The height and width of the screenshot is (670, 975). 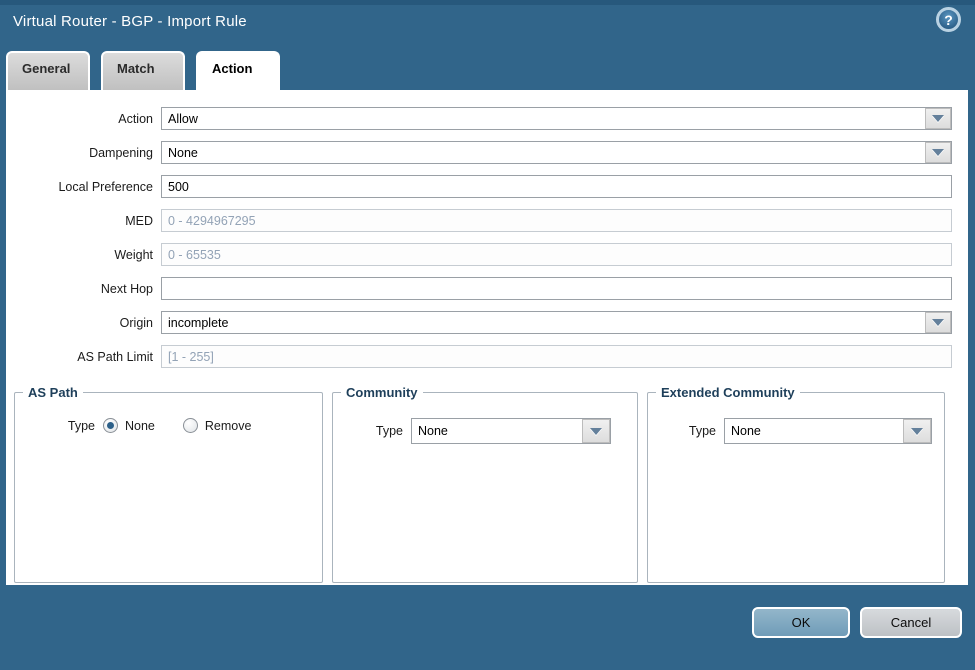 I want to click on next-hop-label: Next Hop, so click(x=126, y=288).